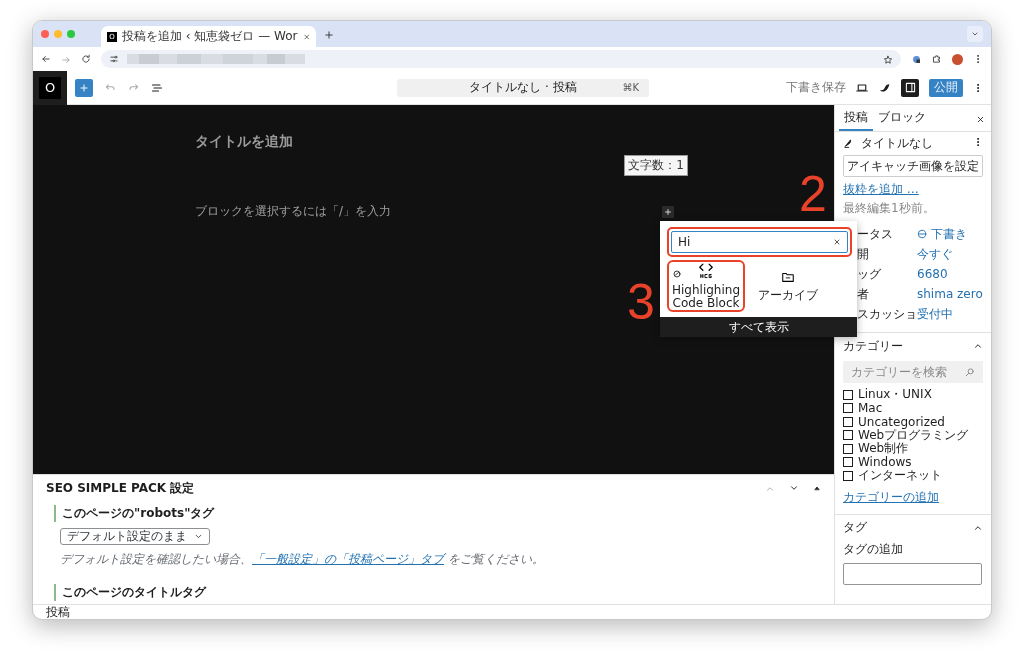 This screenshot has width=1024, height=663. What do you see at coordinates (869, 274) in the screenshot?
I see `row-label: ッグ` at bounding box center [869, 274].